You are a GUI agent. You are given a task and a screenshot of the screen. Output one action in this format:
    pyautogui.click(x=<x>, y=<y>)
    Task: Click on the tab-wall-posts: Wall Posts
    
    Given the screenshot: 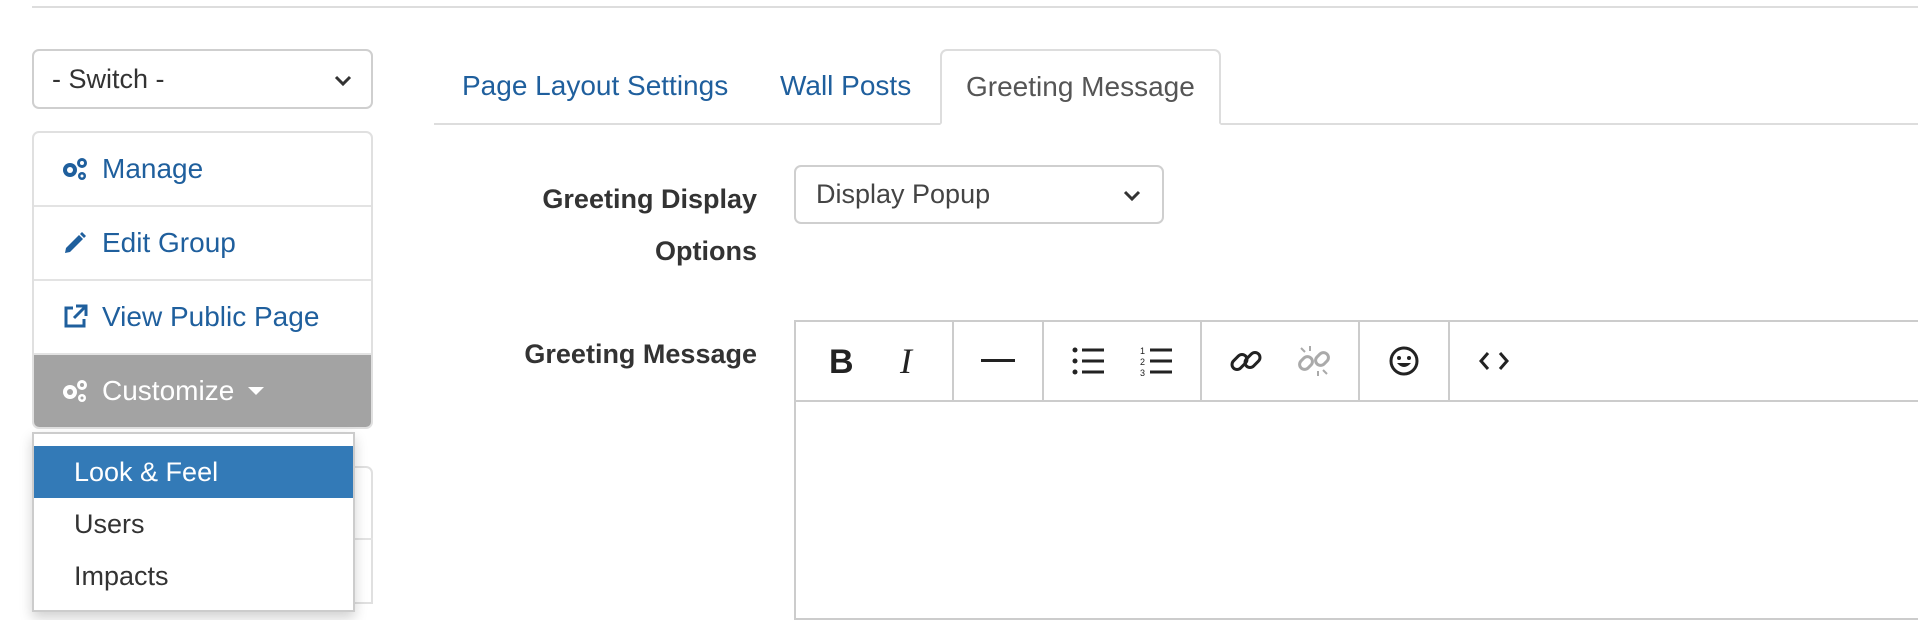 What is the action you would take?
    pyautogui.click(x=845, y=86)
    